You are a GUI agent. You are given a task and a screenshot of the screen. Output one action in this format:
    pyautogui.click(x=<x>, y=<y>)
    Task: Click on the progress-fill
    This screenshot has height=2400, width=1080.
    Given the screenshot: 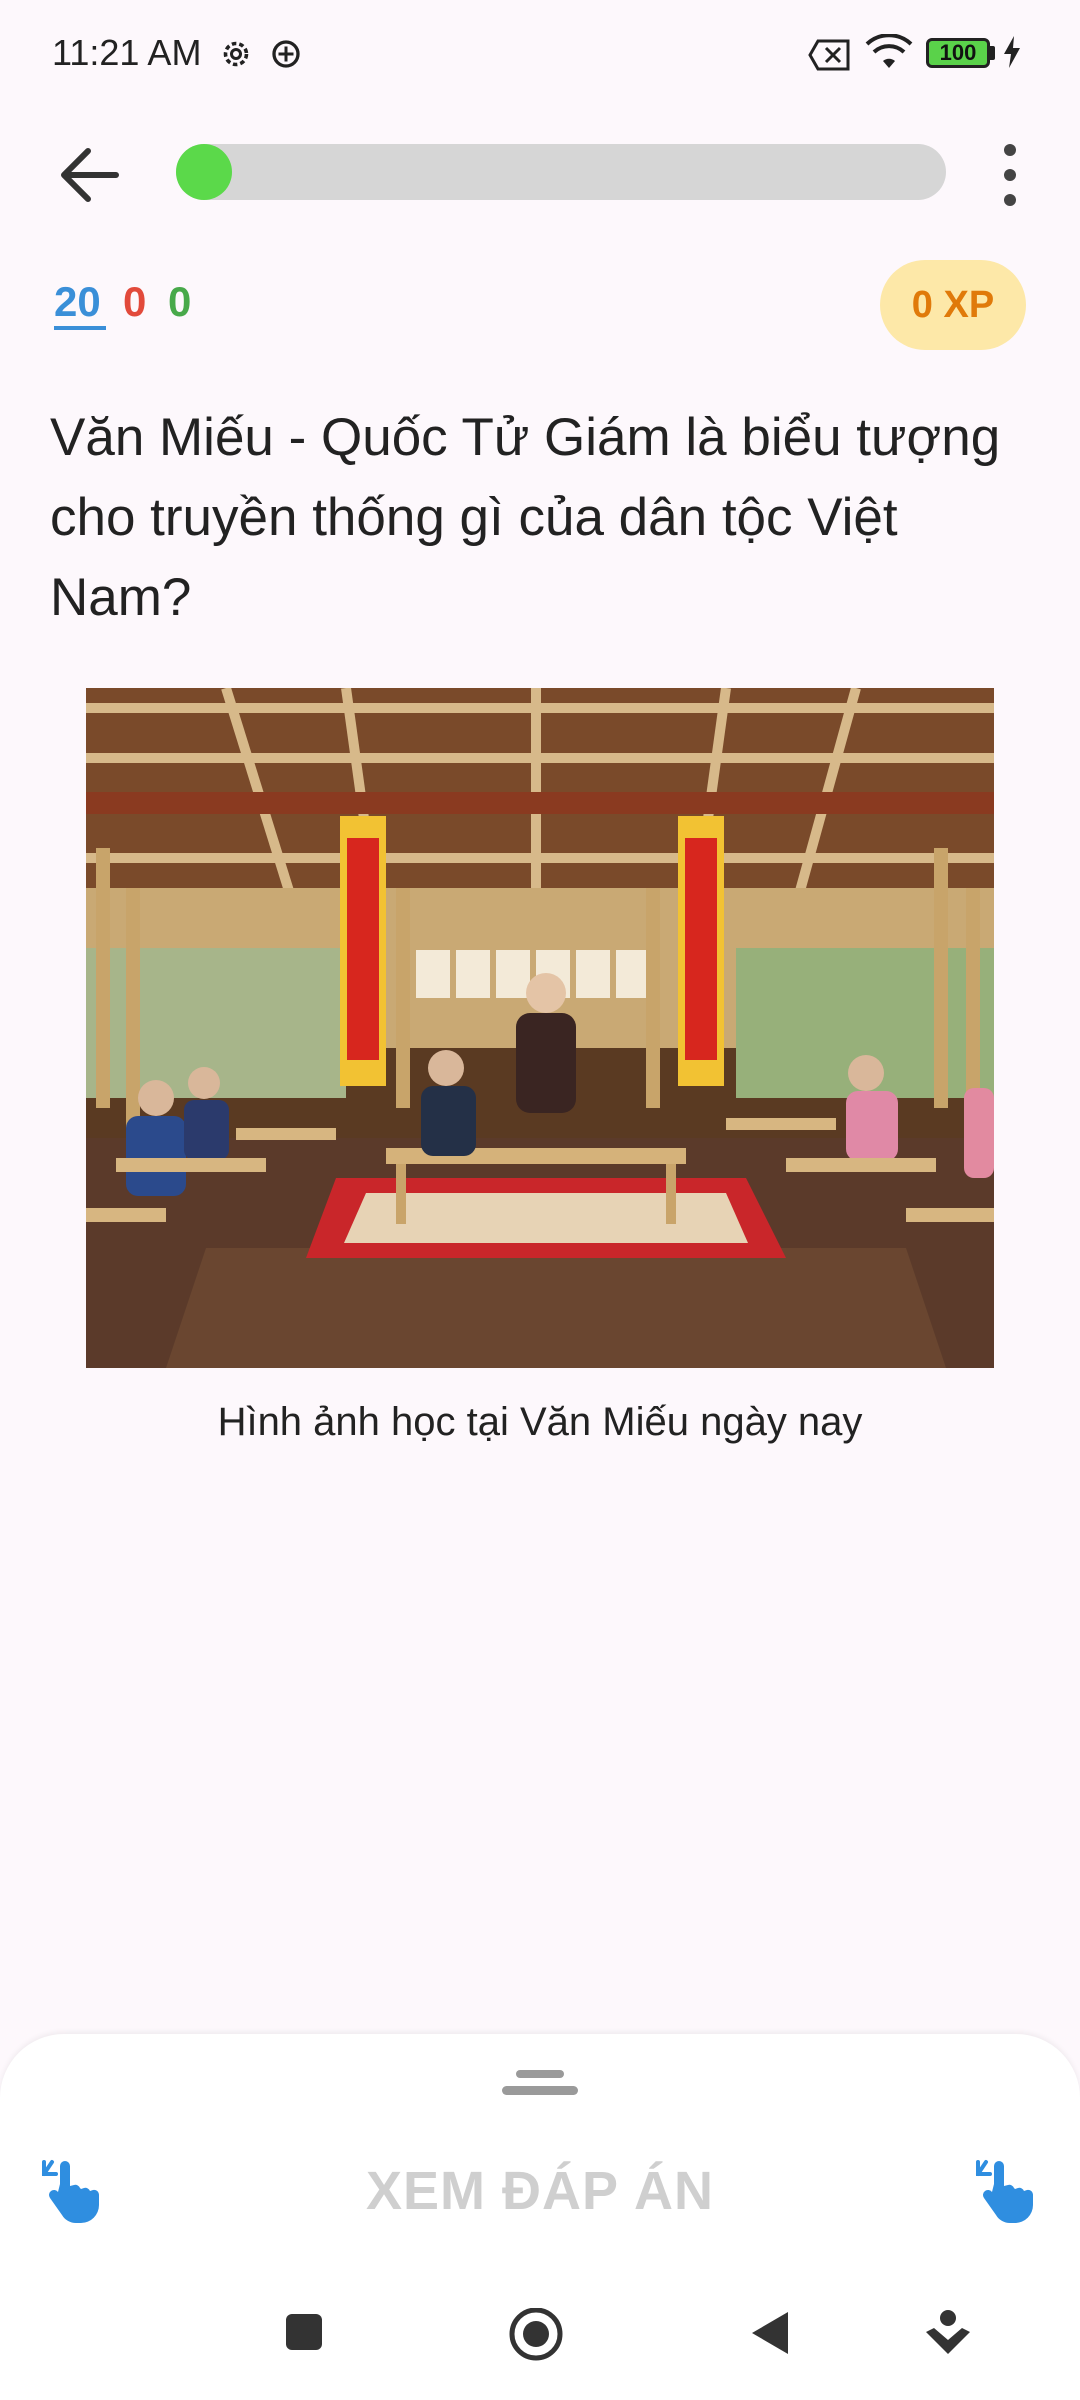 What is the action you would take?
    pyautogui.click(x=204, y=172)
    